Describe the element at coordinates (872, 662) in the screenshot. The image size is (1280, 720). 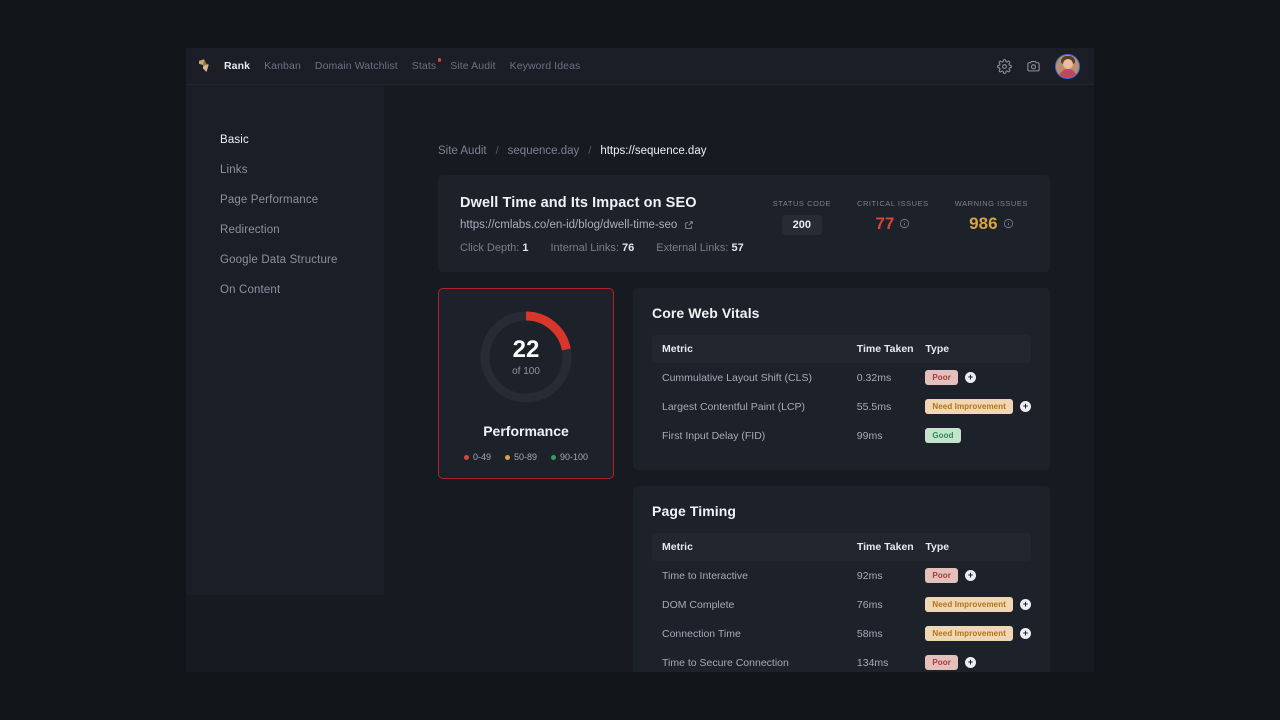
I see `cell-time-taken: 134ms` at that location.